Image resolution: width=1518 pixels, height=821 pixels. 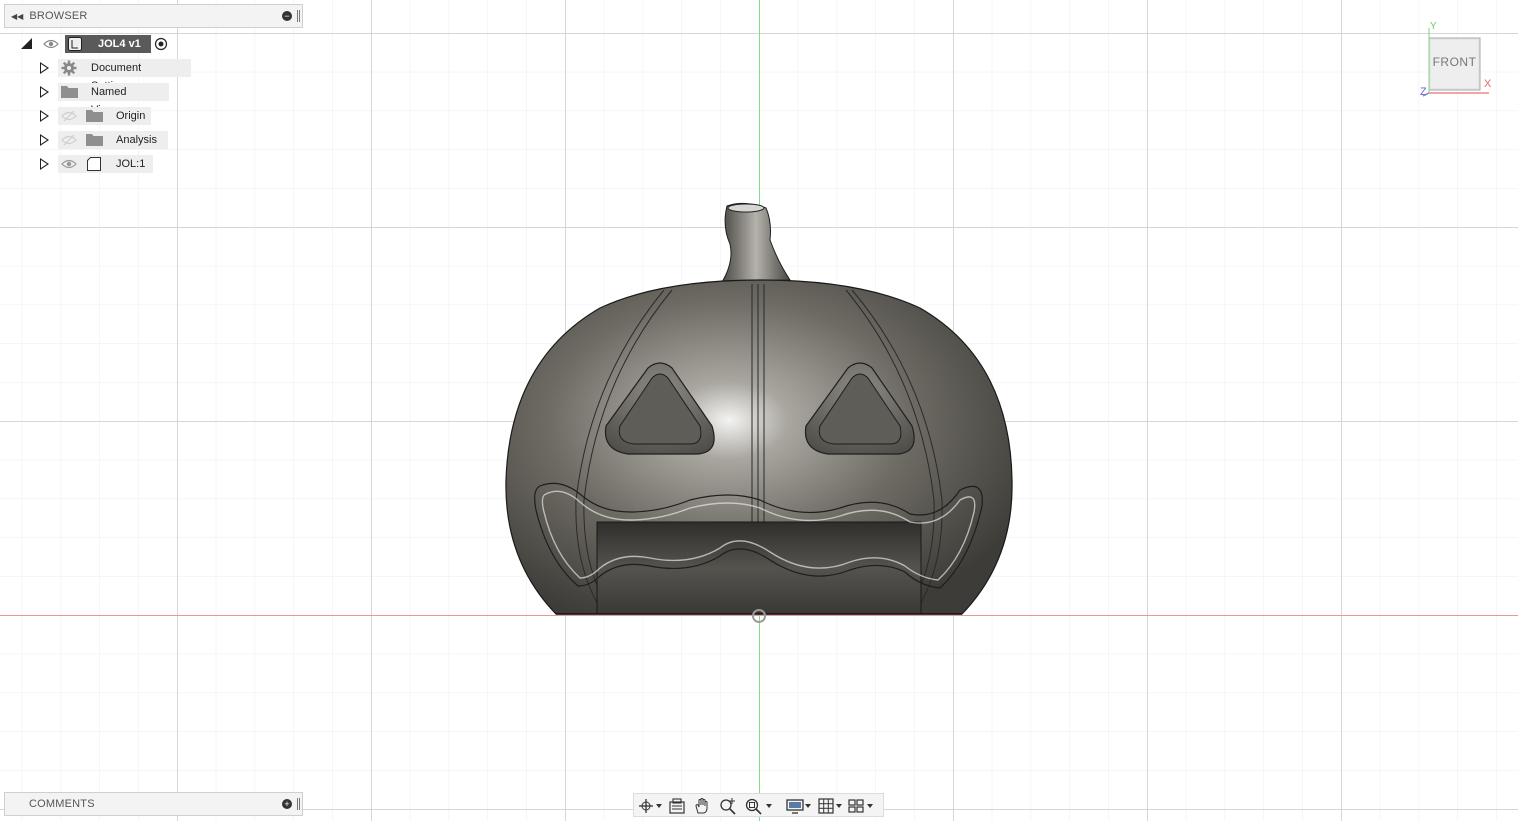 I want to click on view-cube-face-label: FRONT, so click(x=1454, y=62).